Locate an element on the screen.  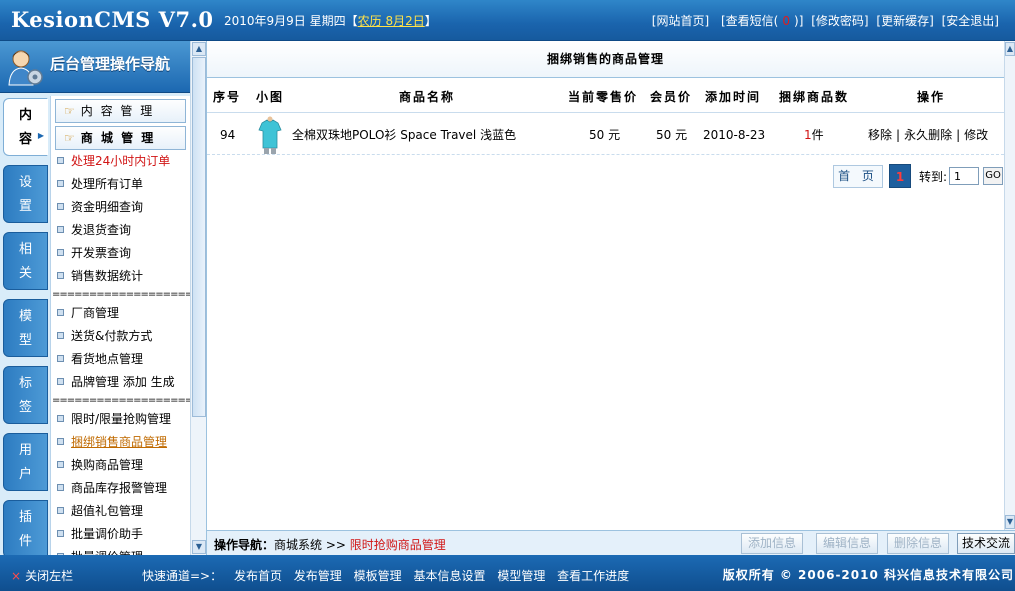
pagination: 首 页 1 转到: GO is located at coordinates (918, 176).